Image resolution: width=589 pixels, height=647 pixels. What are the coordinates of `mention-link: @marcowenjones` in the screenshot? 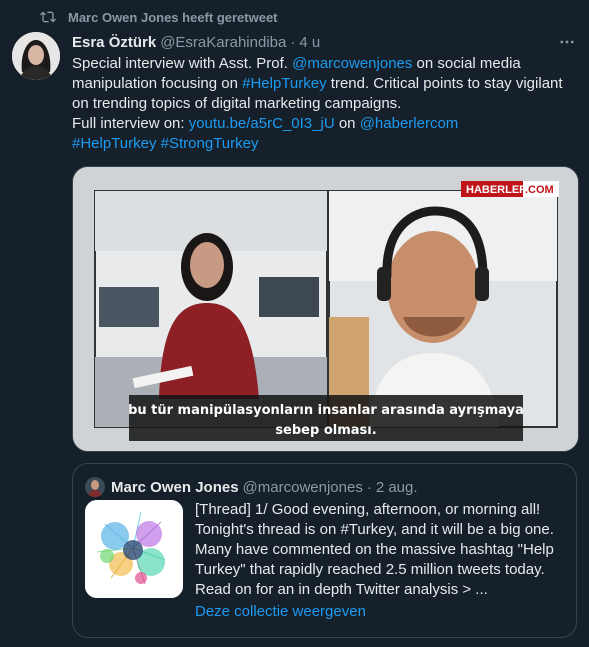 It's located at (352, 63).